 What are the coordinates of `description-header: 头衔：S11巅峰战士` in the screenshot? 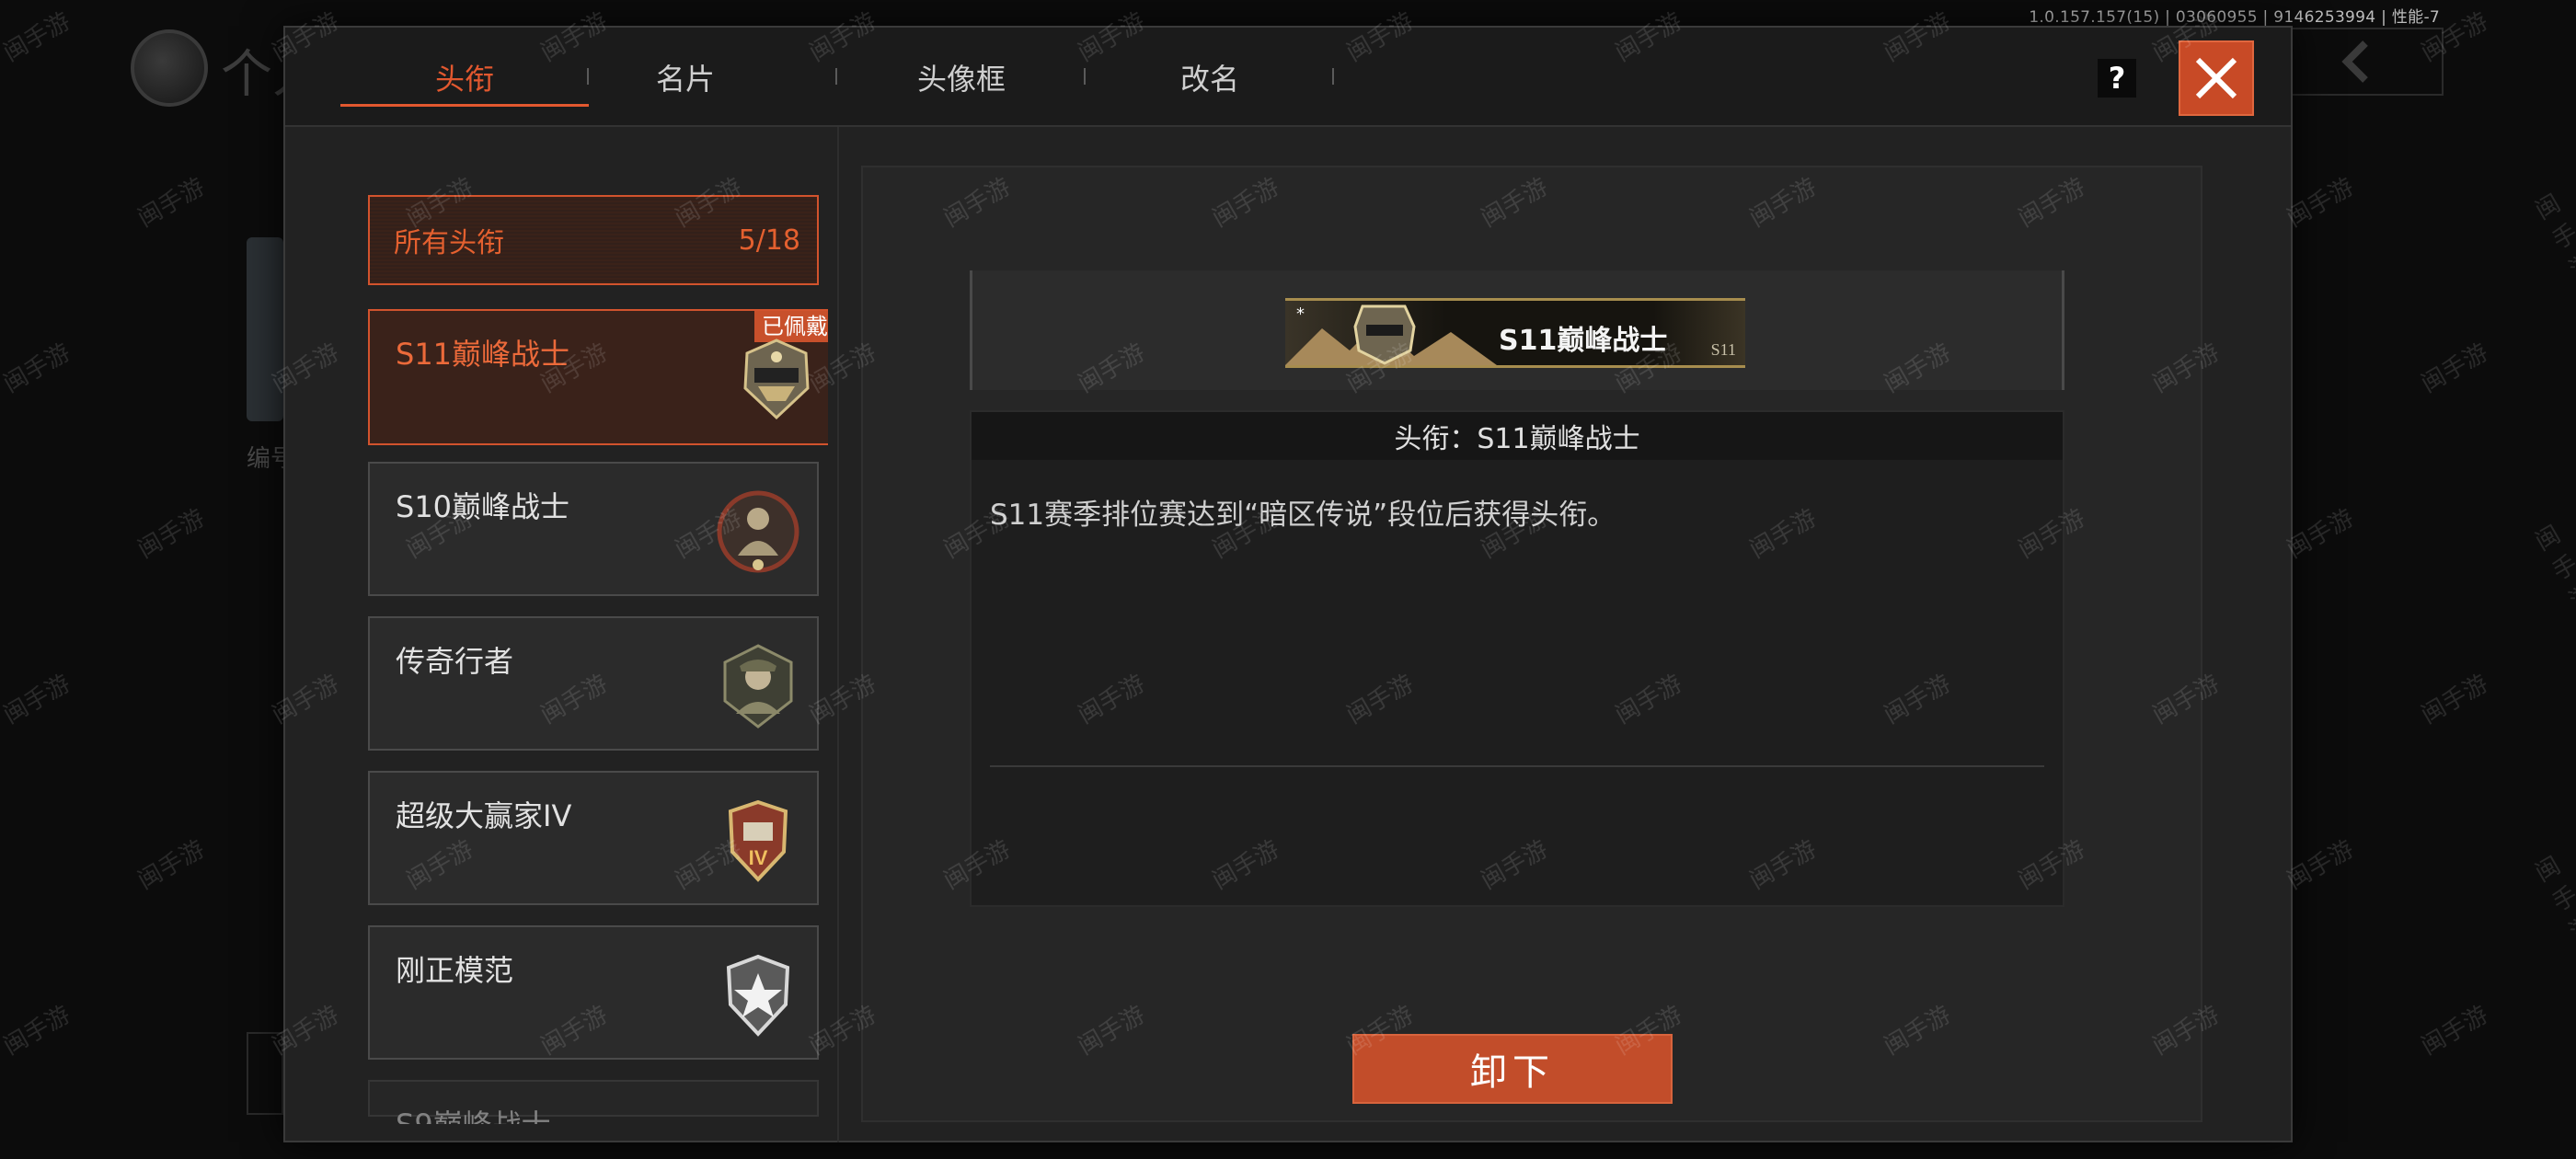 It's located at (1517, 436).